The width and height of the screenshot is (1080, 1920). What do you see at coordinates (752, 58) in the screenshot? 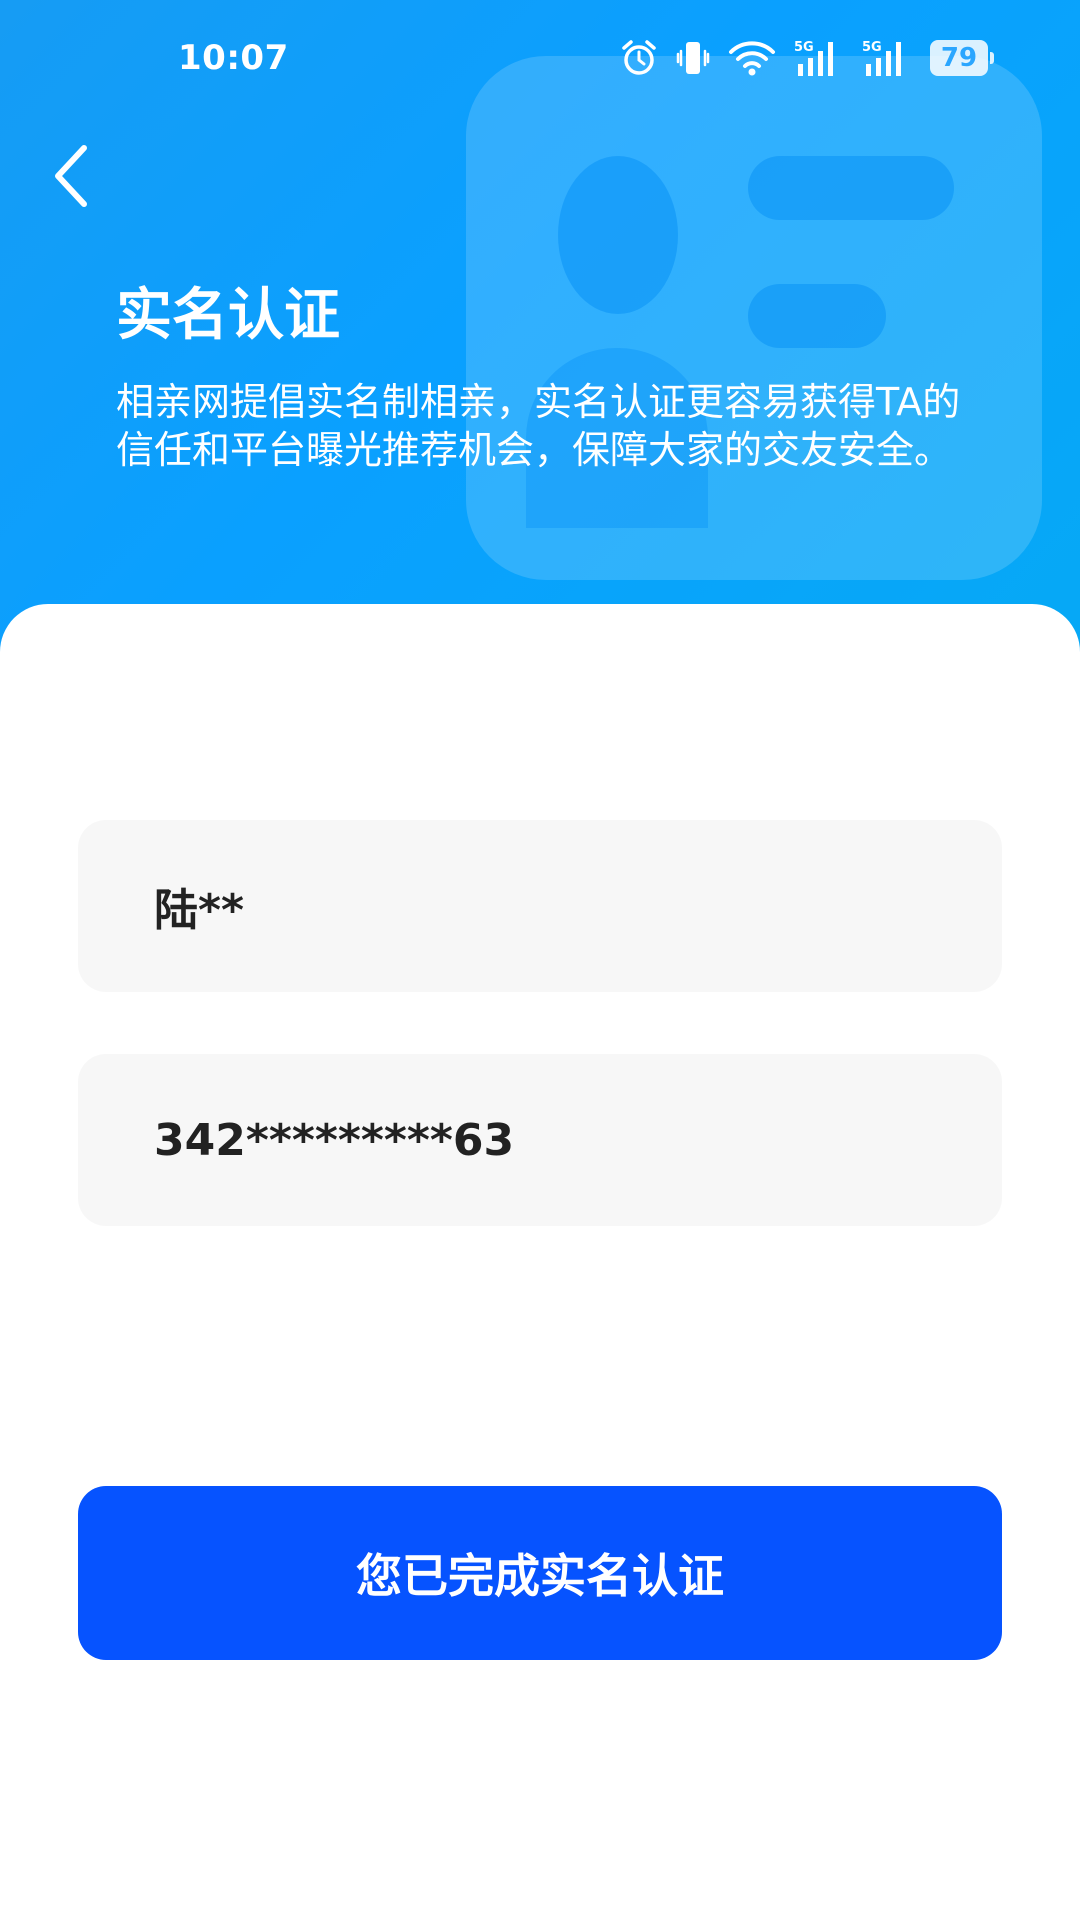
I see `wifi-icon` at bounding box center [752, 58].